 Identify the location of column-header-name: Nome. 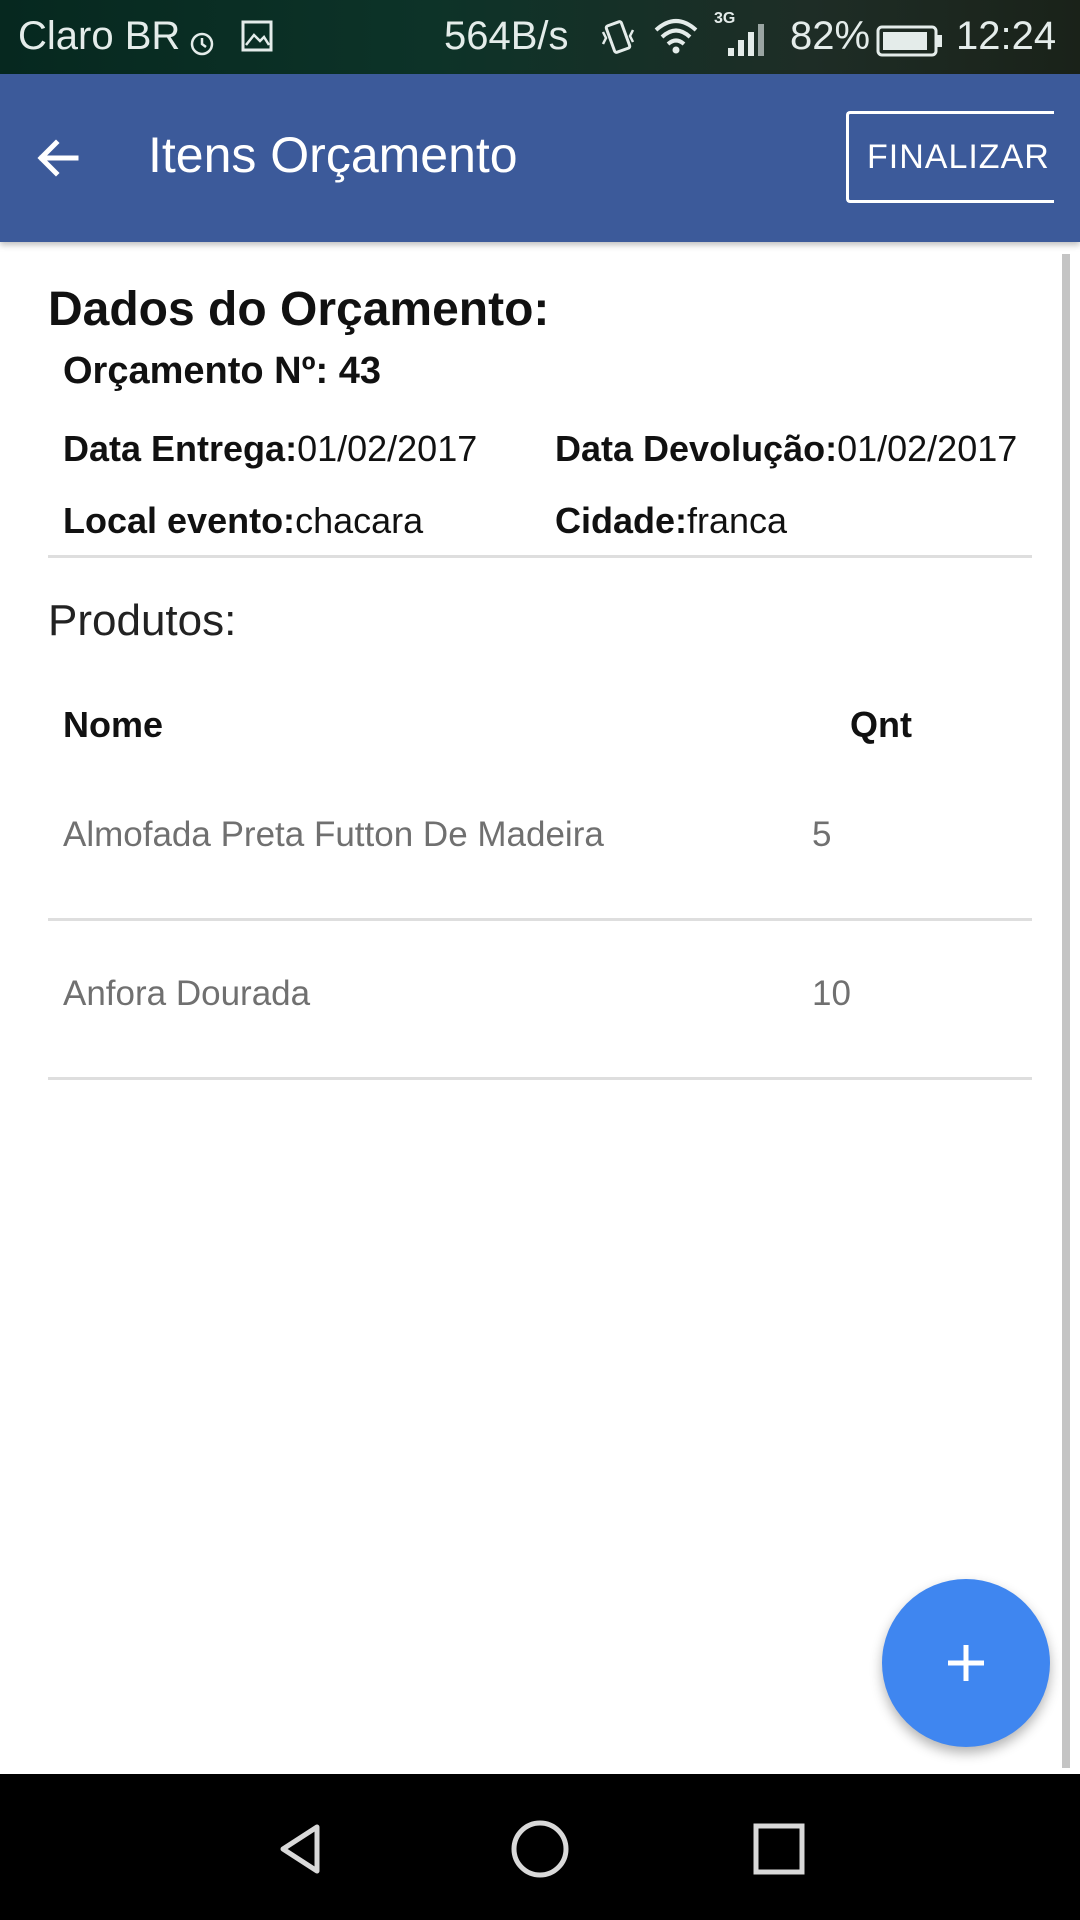
(113, 724).